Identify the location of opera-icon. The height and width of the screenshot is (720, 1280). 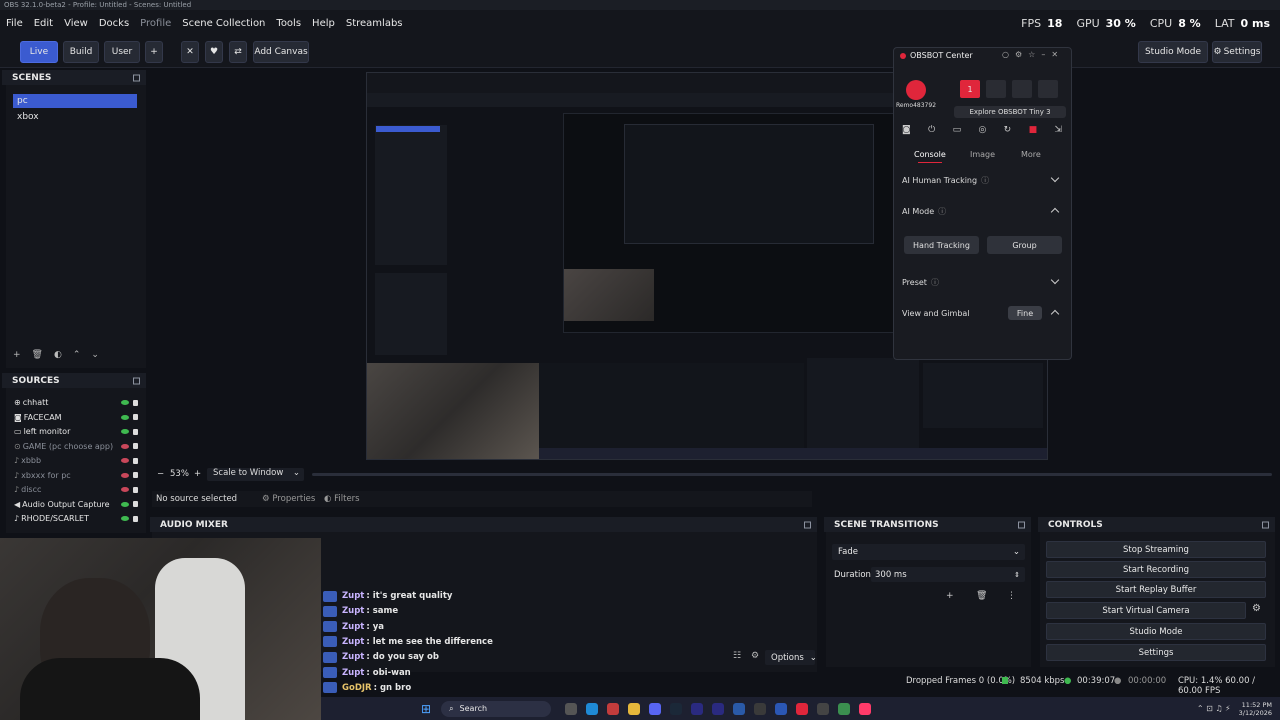
(613, 708).